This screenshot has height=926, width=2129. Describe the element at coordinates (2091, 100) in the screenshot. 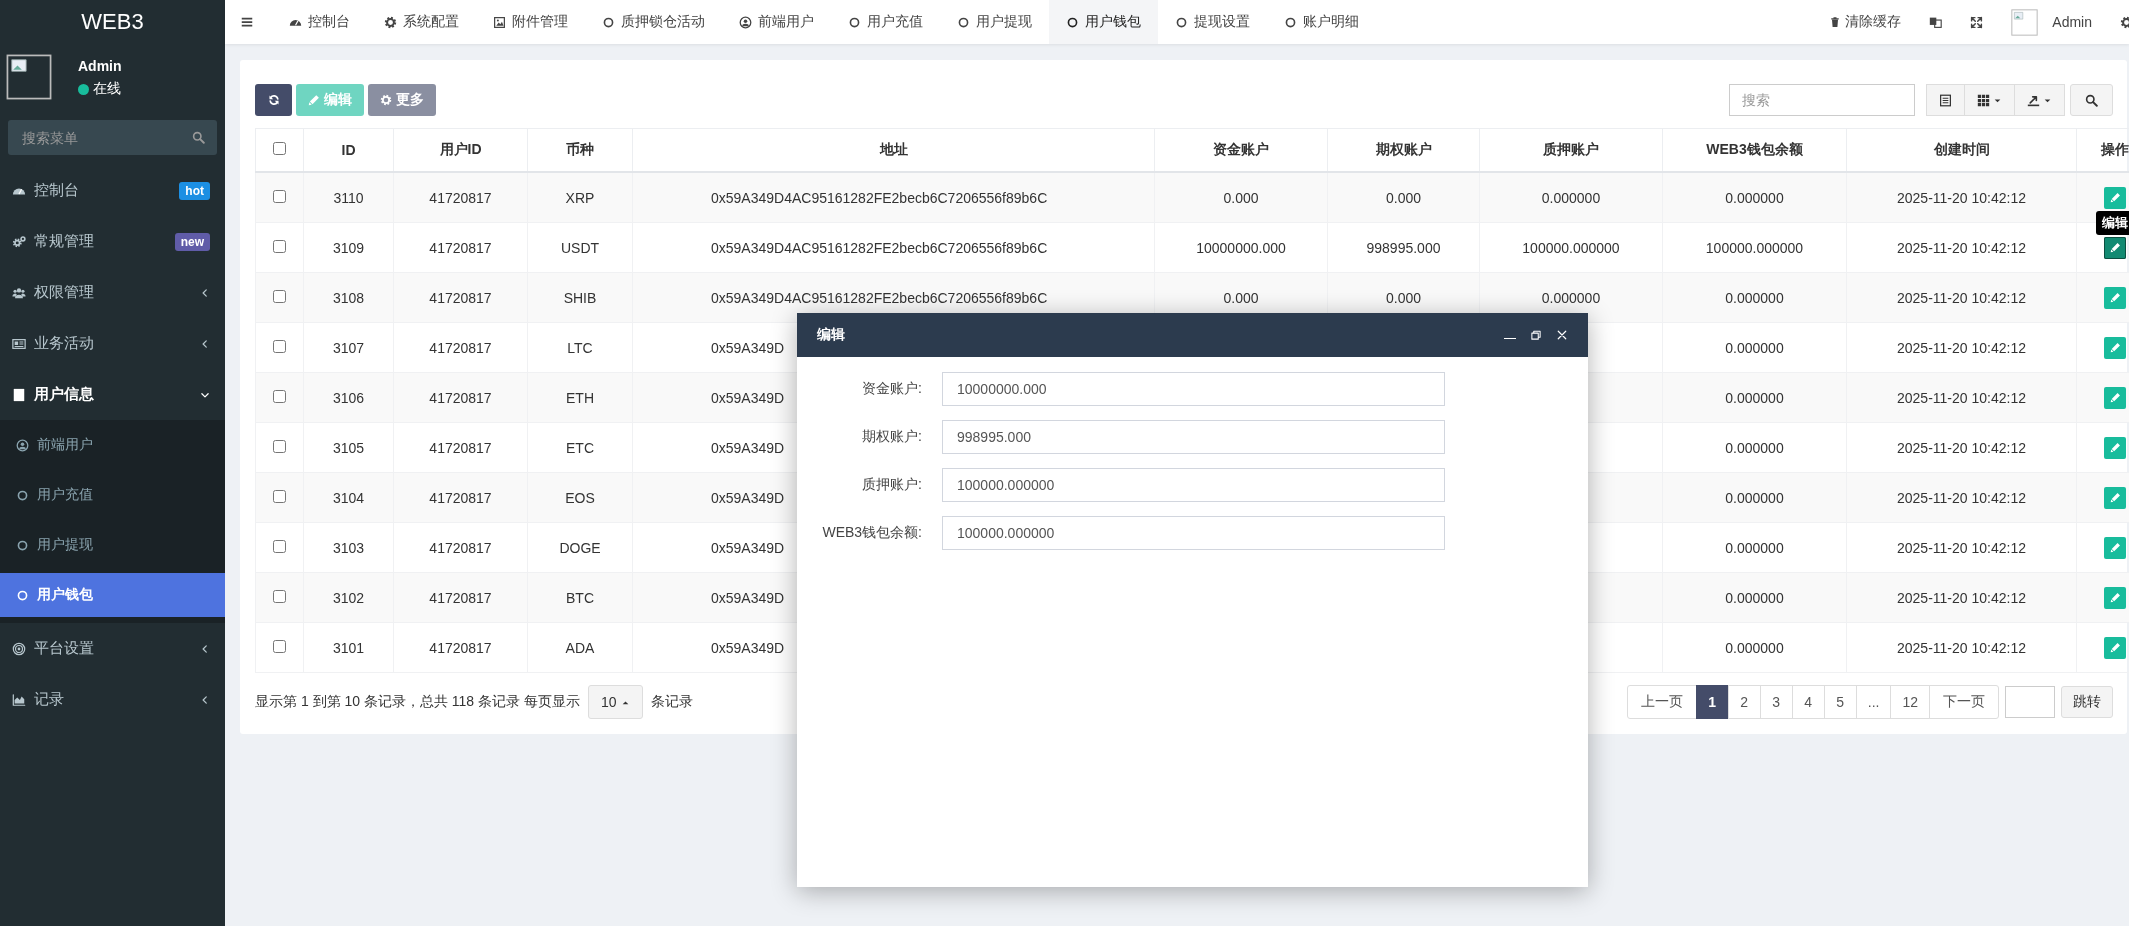

I see `search-button` at that location.